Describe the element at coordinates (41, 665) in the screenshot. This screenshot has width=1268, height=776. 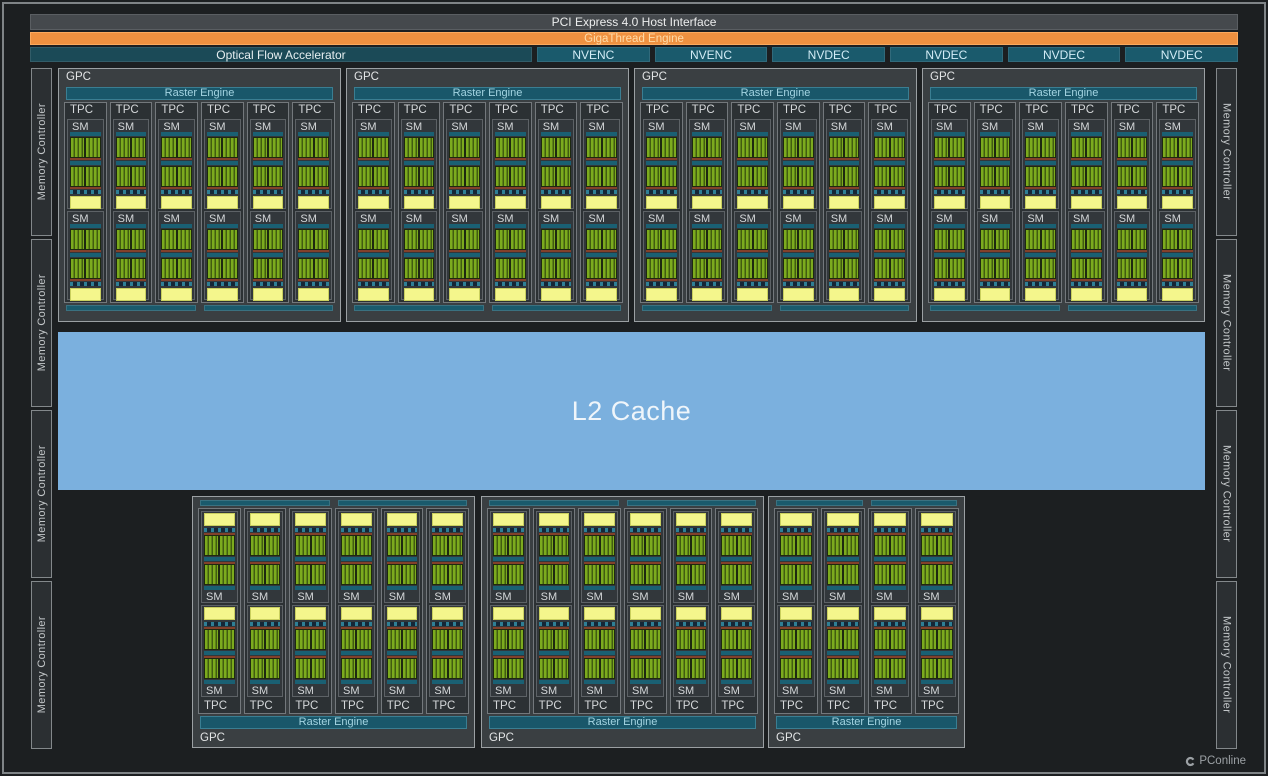
I see `memory-controller-block: Memory Controller` at that location.